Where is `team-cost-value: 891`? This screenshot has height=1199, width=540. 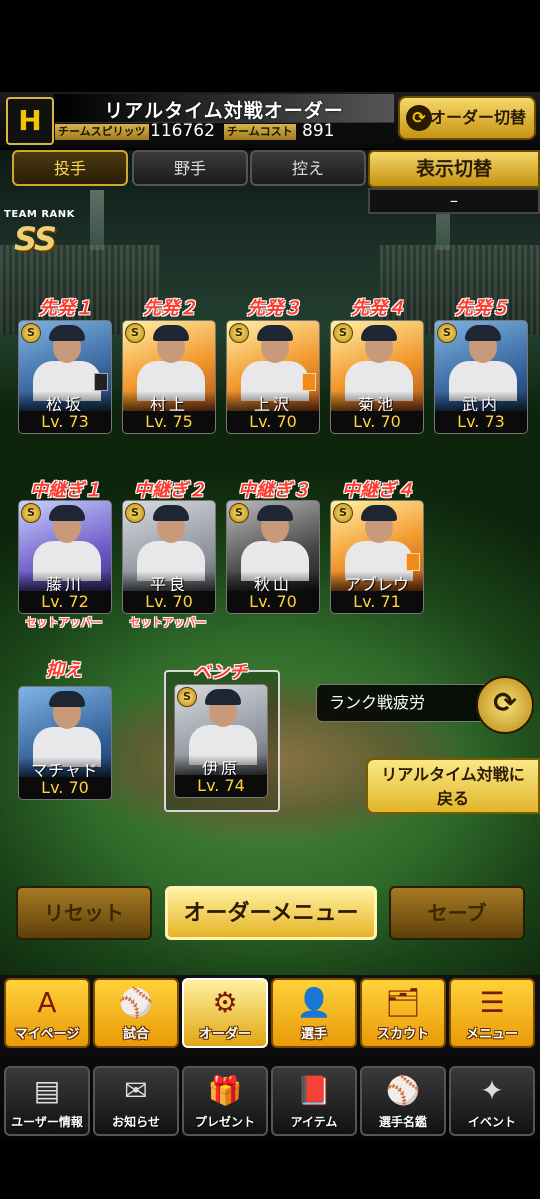
team-cost-value: 891 is located at coordinates (318, 131).